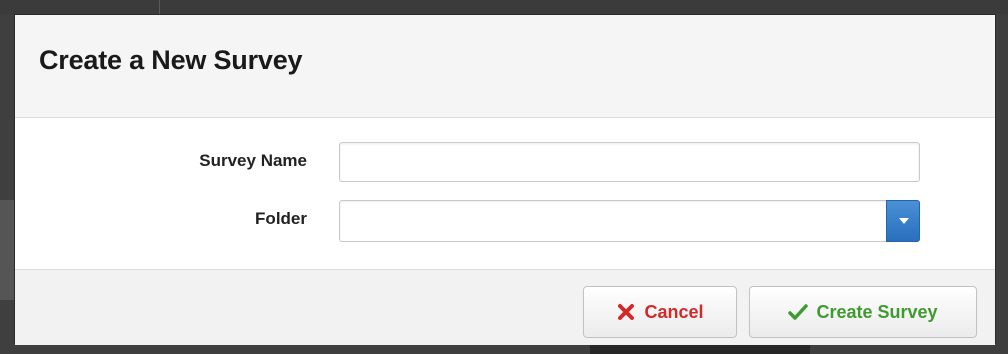 This screenshot has height=354, width=1008. Describe the element at coordinates (171, 60) in the screenshot. I see `dialog-title: Create a New Survey` at that location.